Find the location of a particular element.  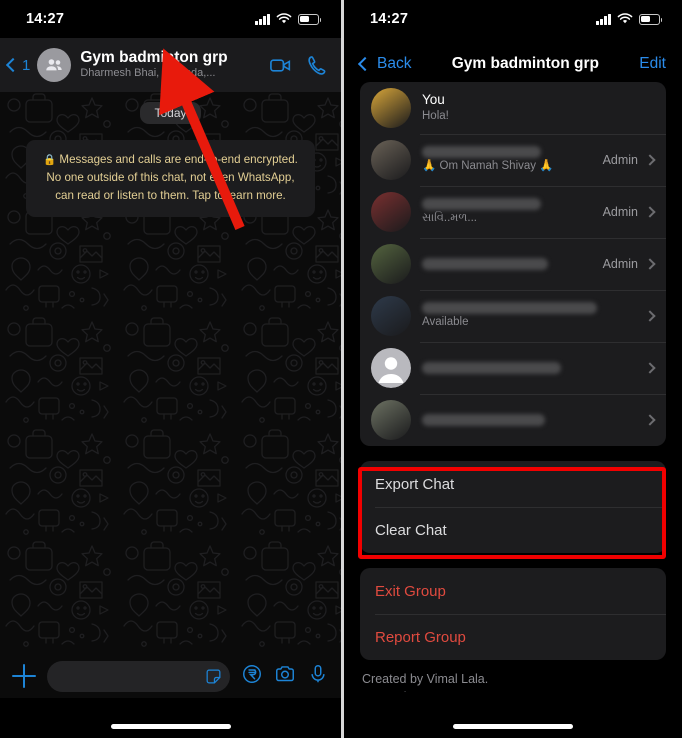

rupee-icon is located at coordinates (252, 673).